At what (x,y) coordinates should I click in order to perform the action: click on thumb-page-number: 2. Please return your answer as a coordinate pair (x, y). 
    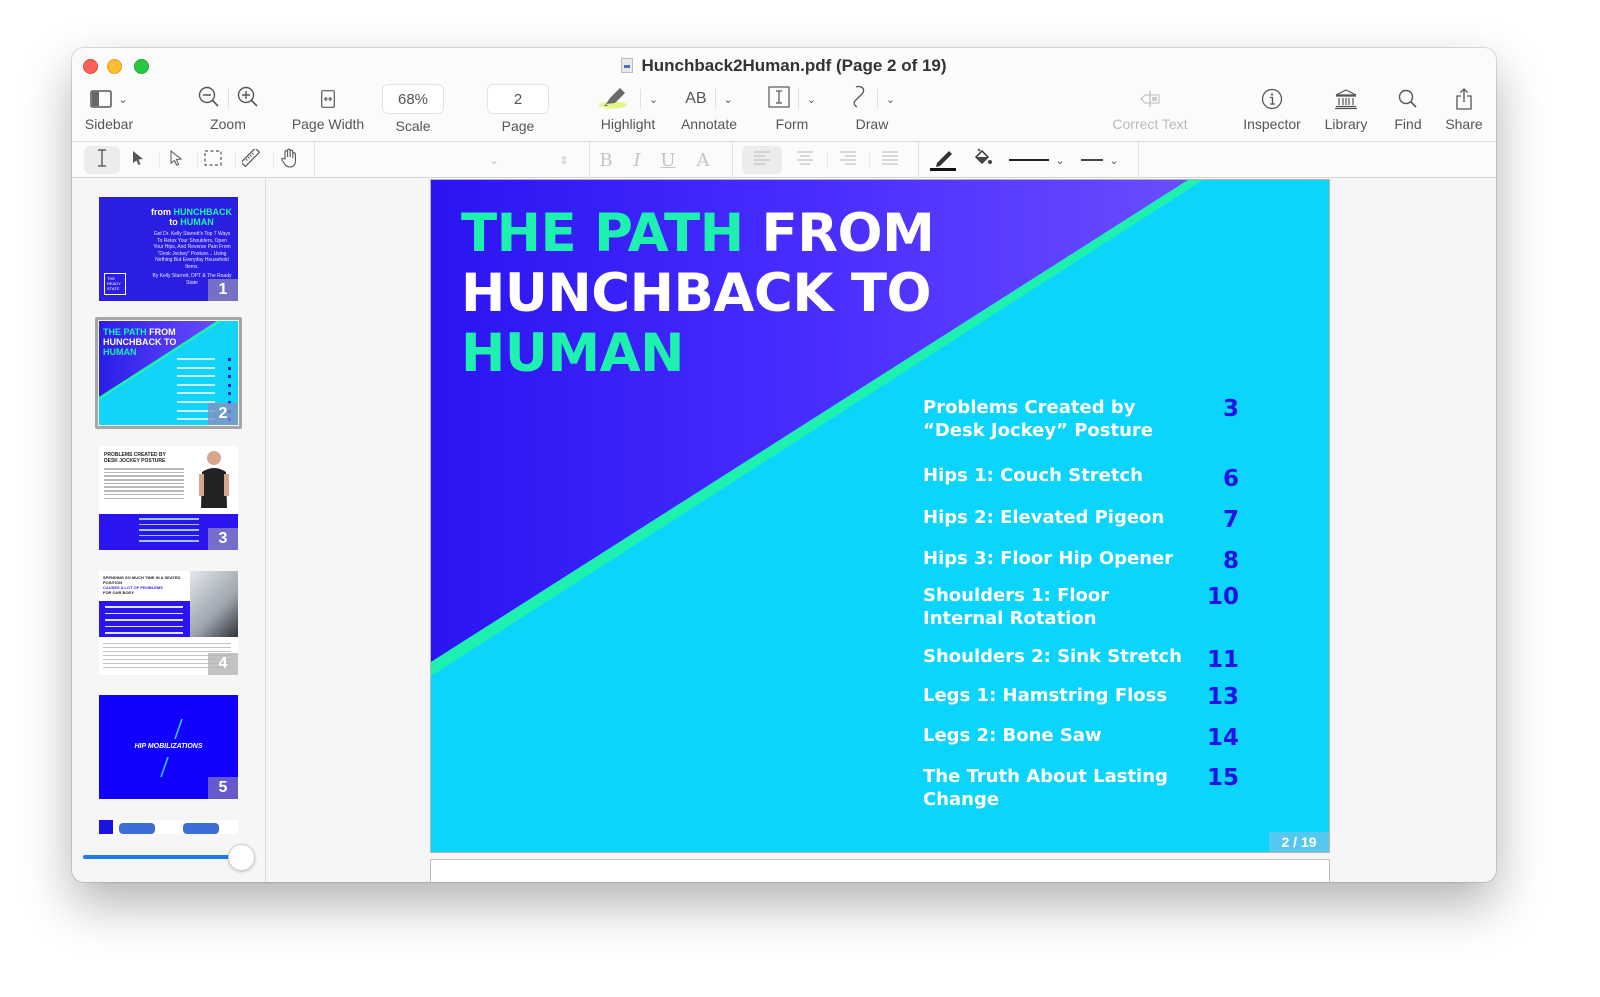
    Looking at the image, I should click on (223, 414).